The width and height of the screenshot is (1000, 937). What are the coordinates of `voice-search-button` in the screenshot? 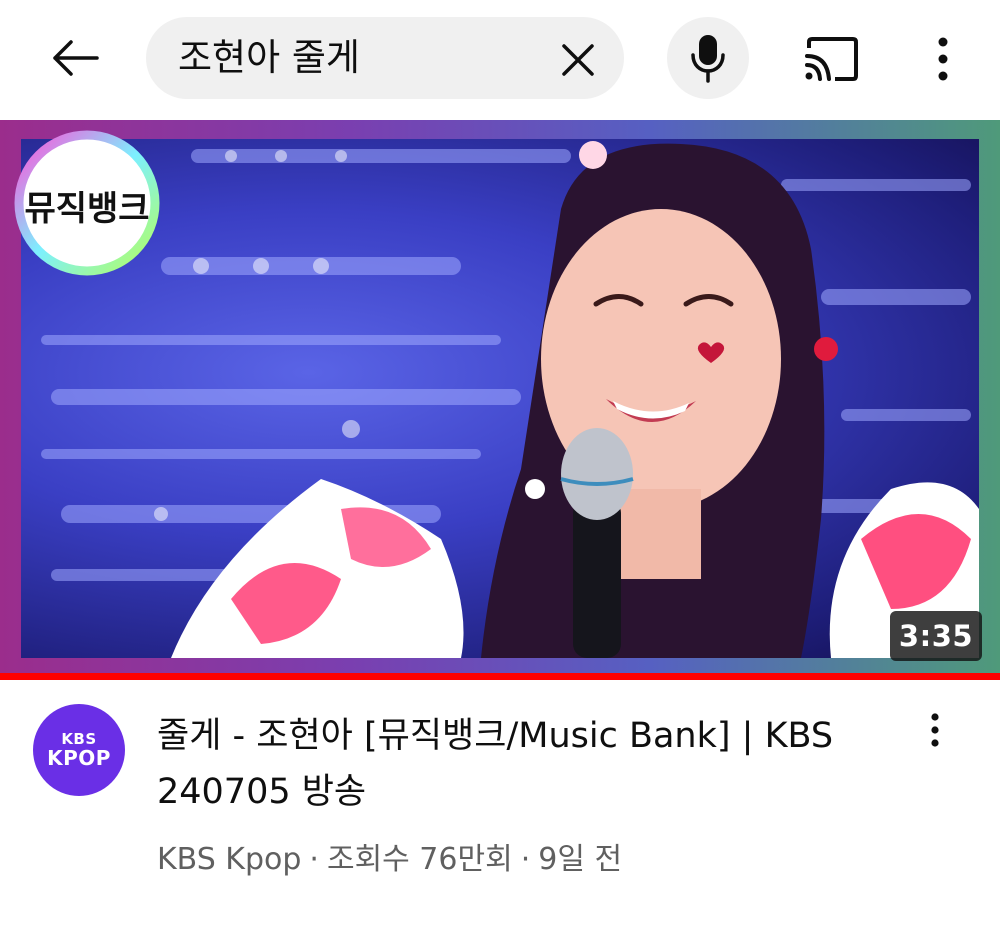 It's located at (708, 58).